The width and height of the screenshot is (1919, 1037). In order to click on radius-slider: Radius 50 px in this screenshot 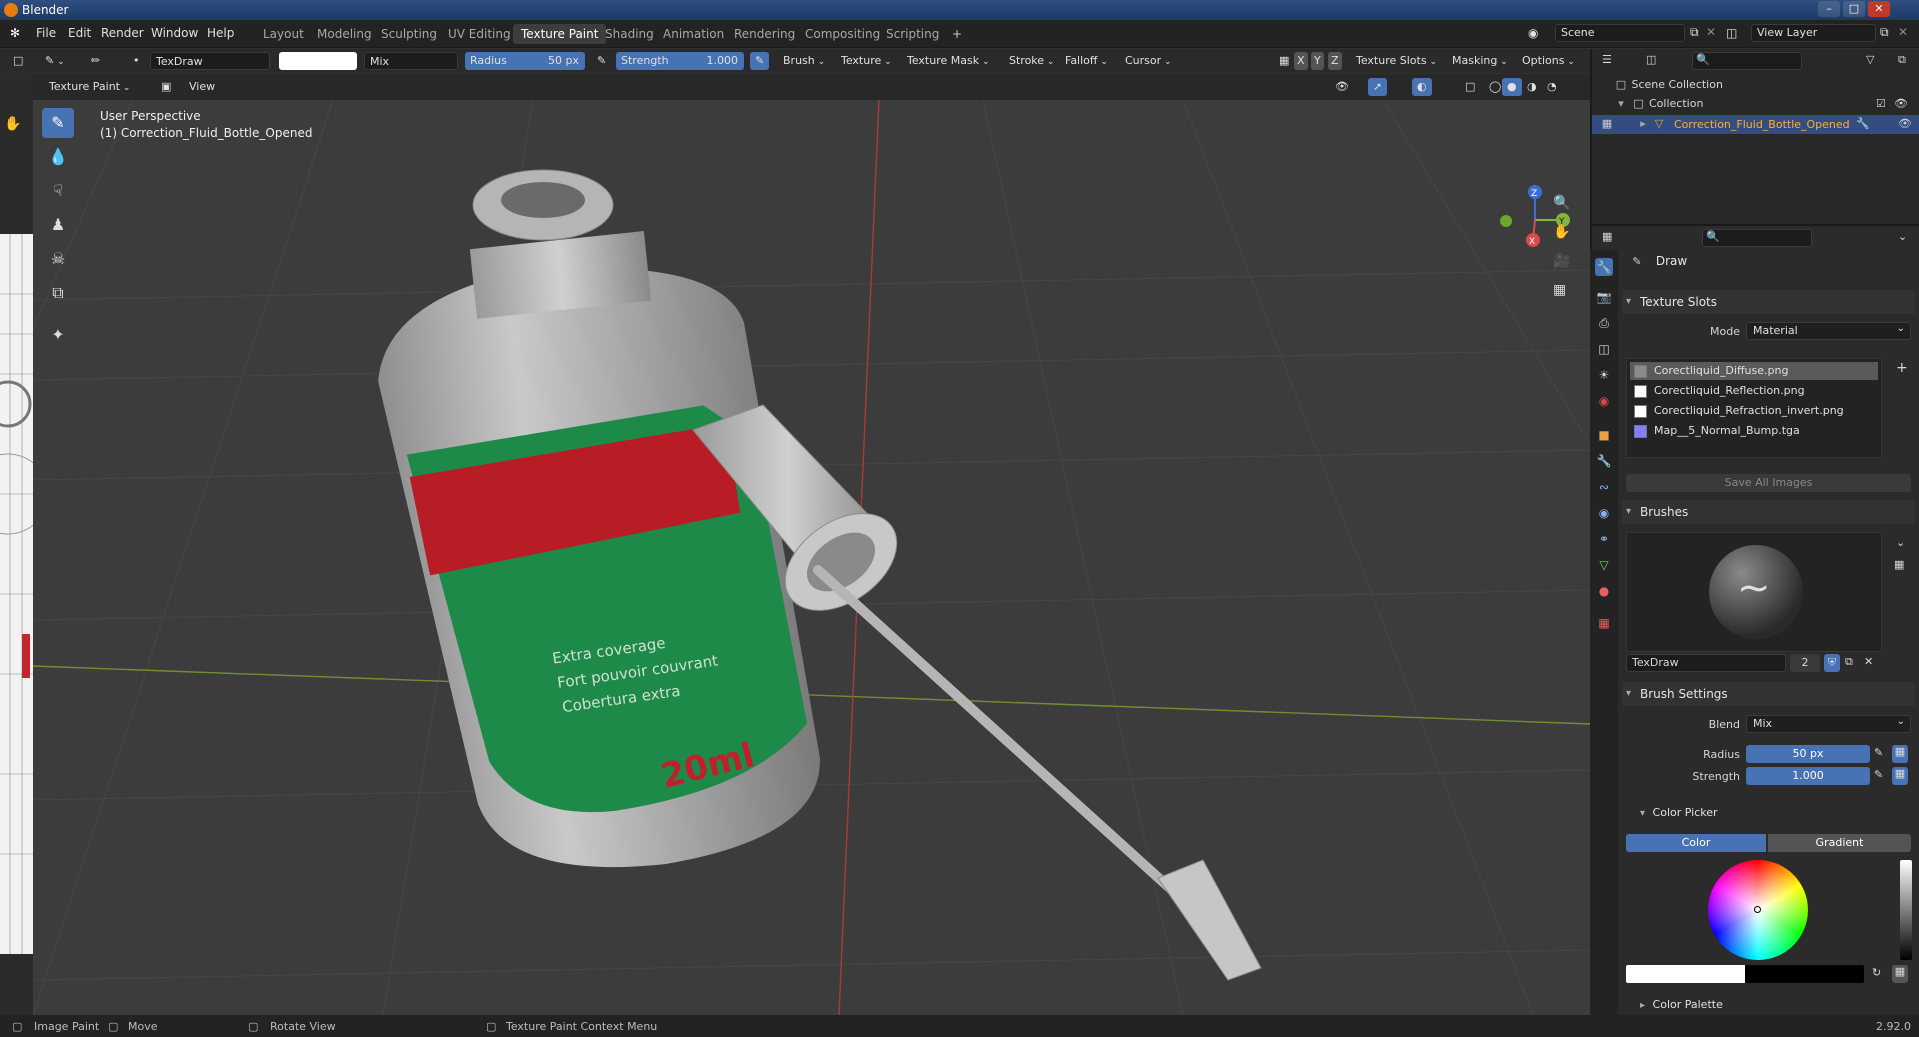, I will do `click(525, 61)`.